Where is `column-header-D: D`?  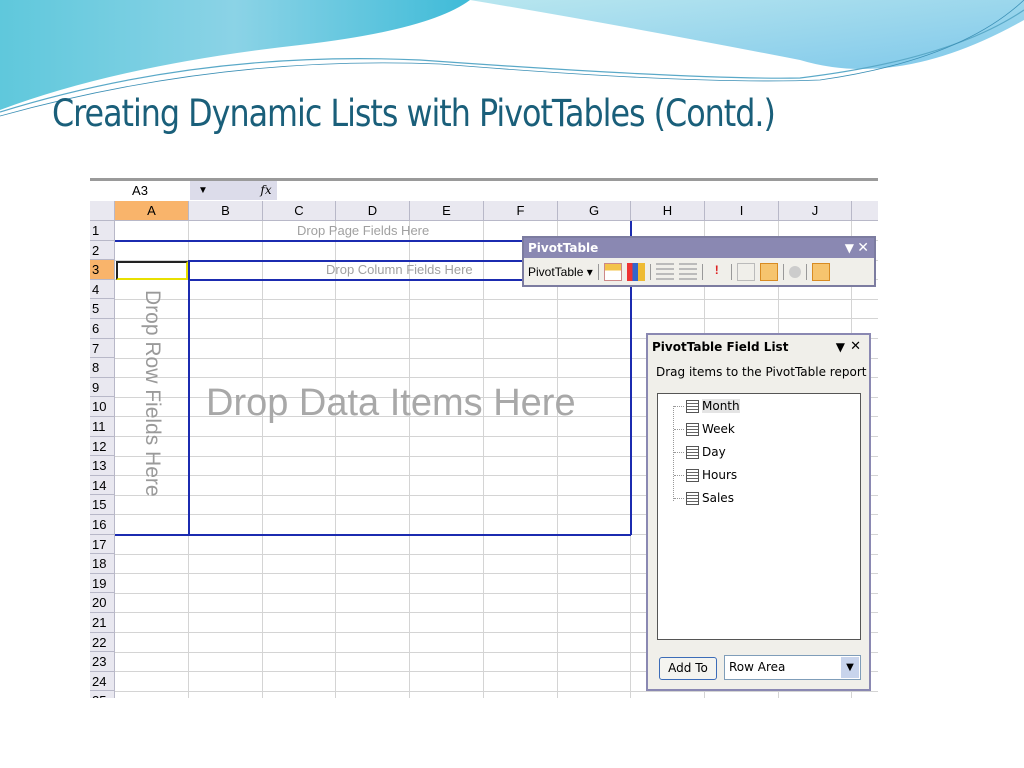
column-header-D: D is located at coordinates (373, 211).